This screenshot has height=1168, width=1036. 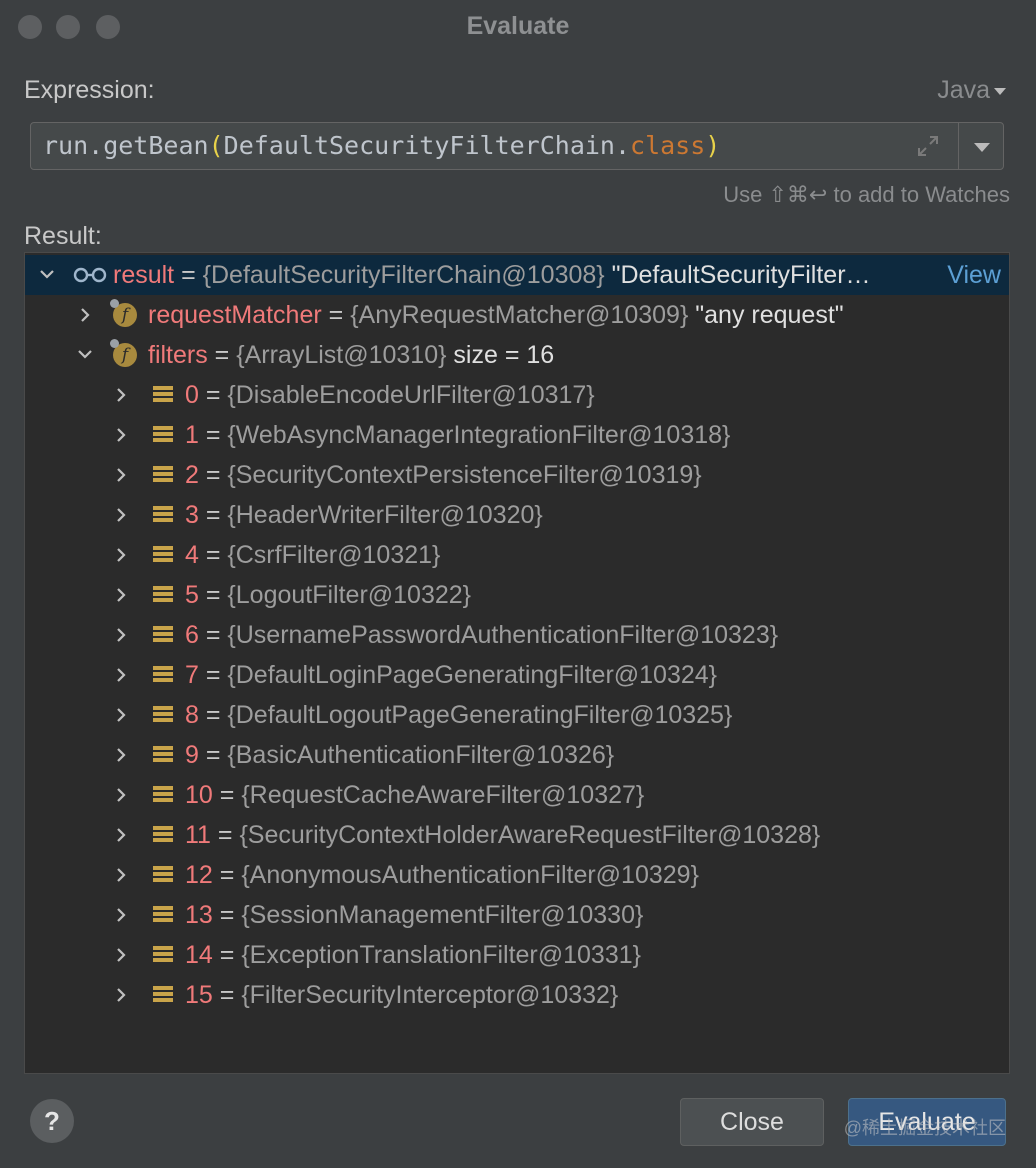 What do you see at coordinates (349, 595) in the screenshot?
I see `item-ref: {LogoutFilter@10322}` at bounding box center [349, 595].